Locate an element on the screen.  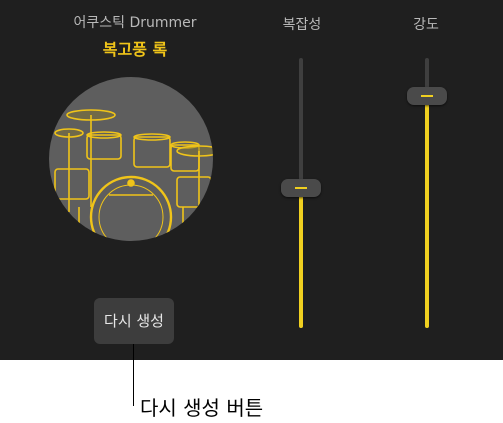
complexity-slider-knob is located at coordinates (301, 187).